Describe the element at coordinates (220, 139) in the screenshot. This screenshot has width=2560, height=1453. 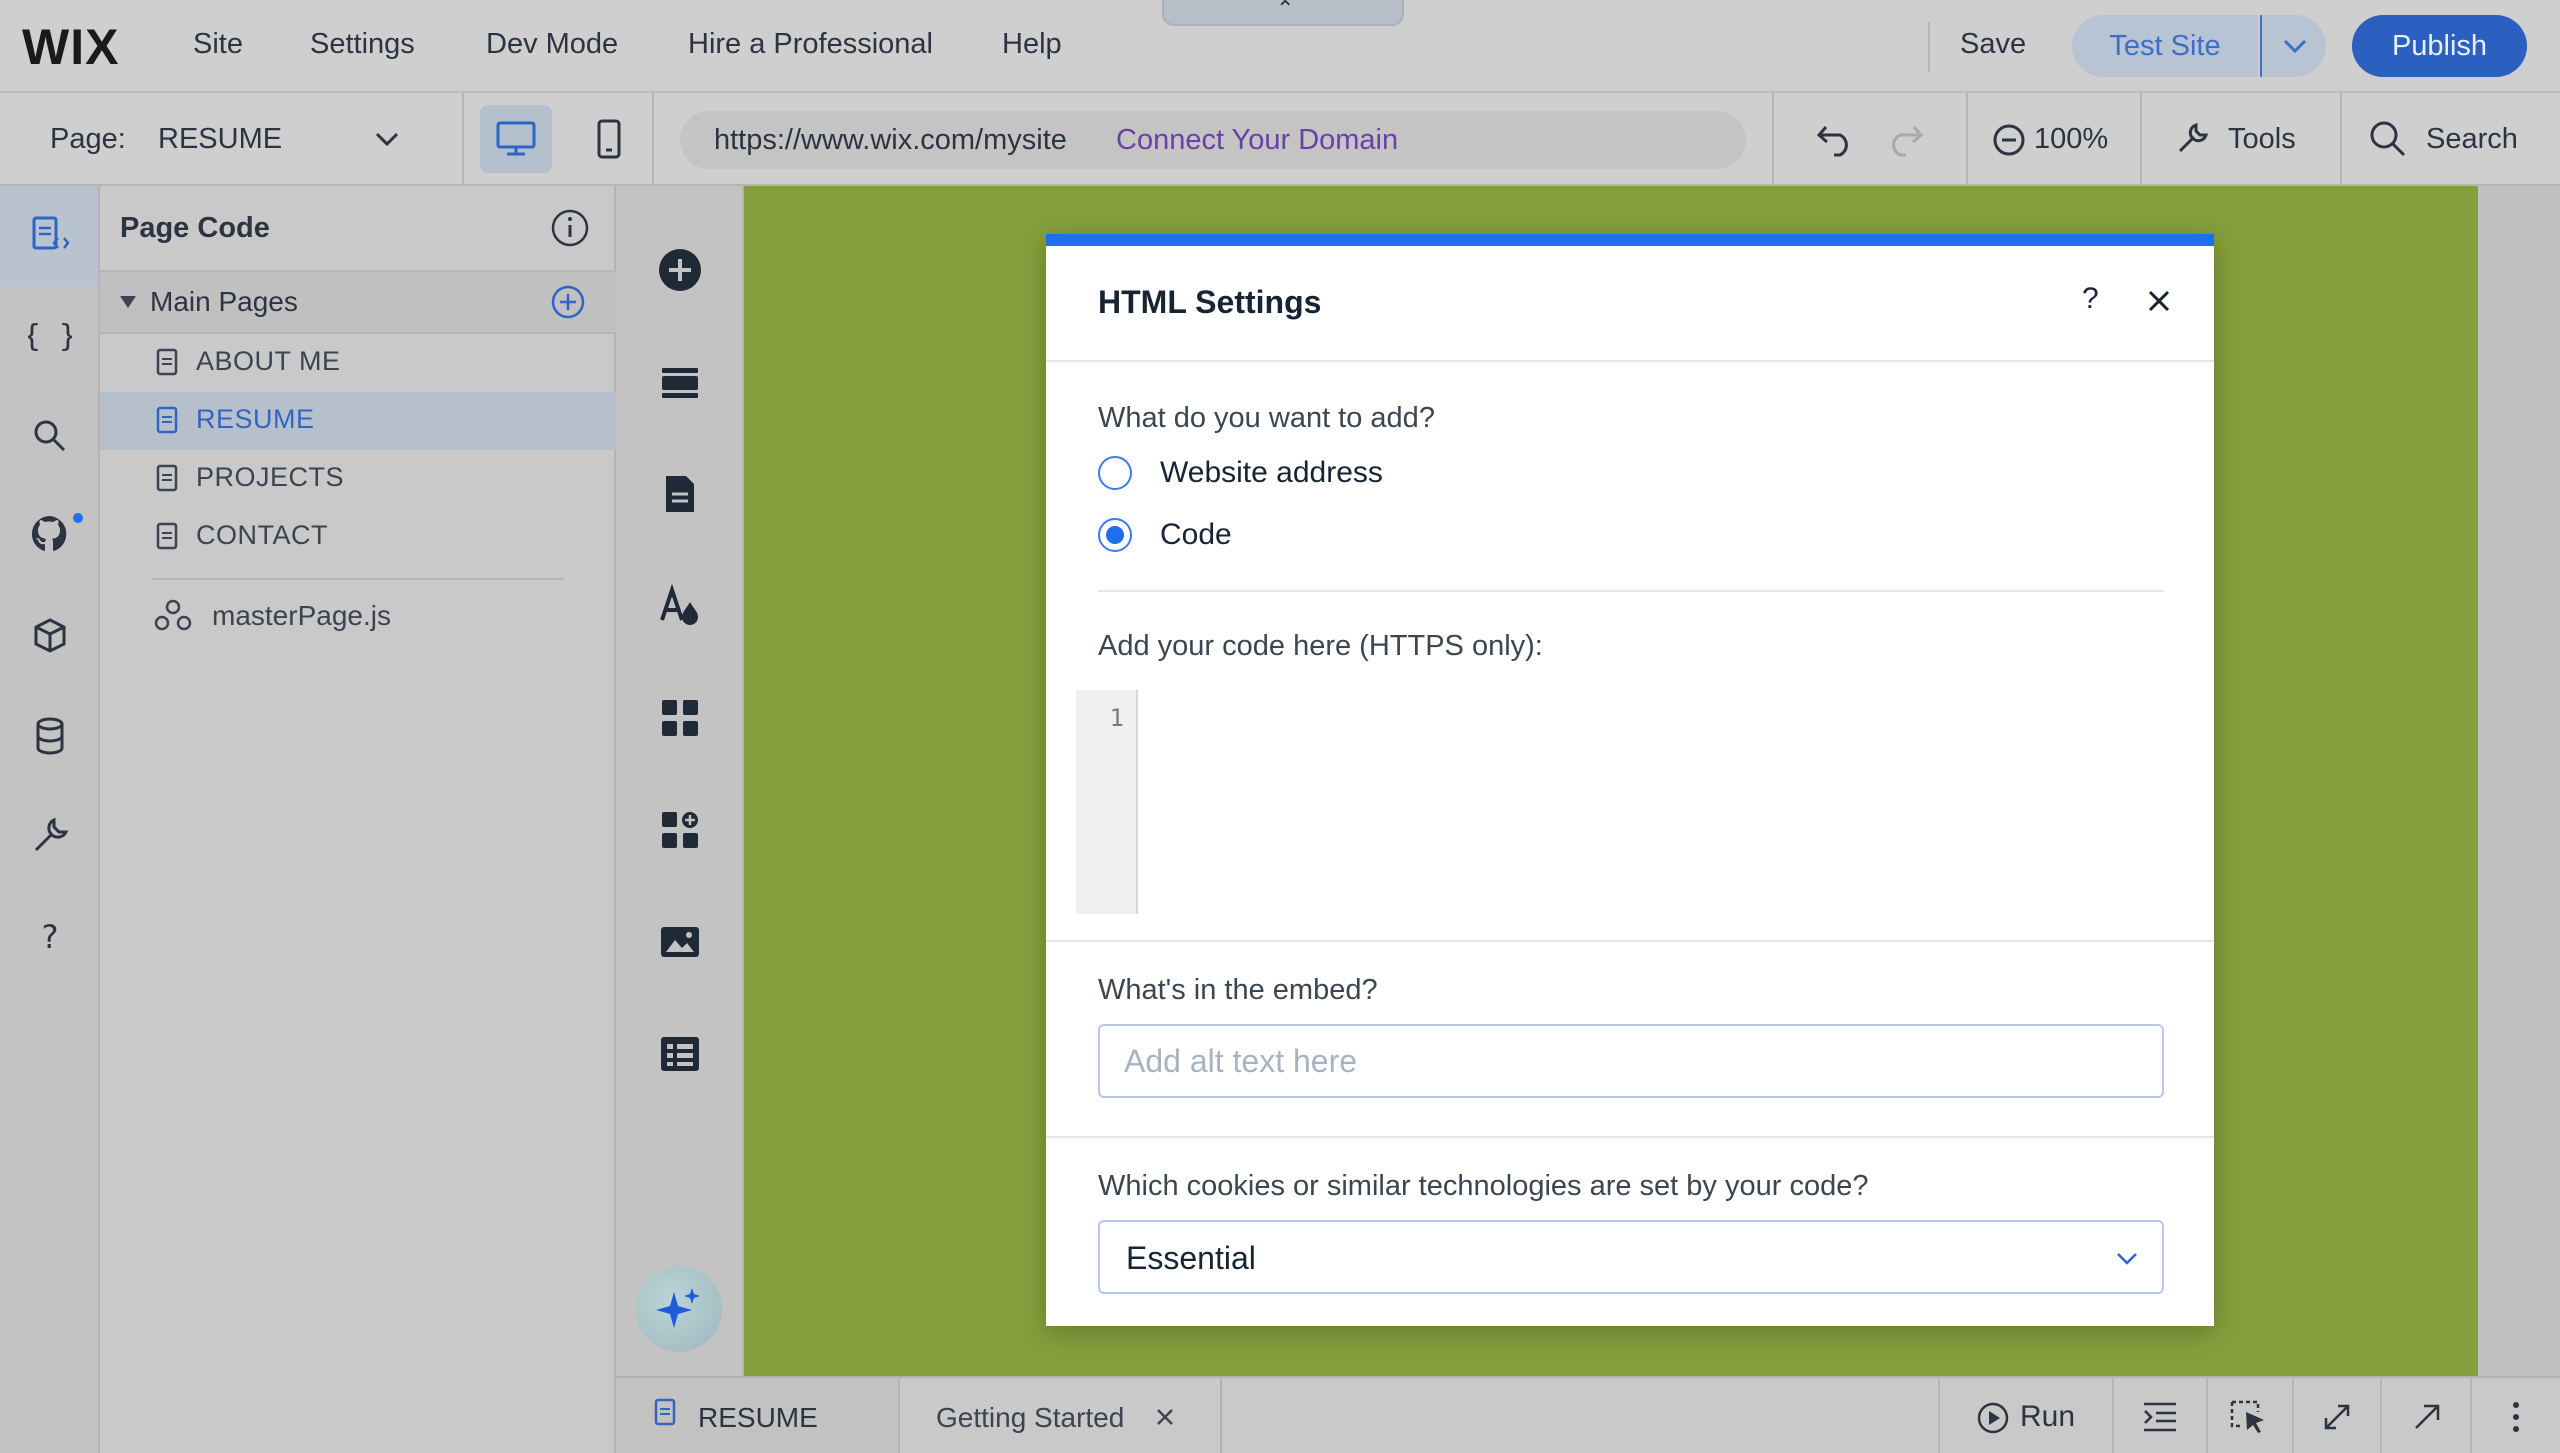
I see `page-selector: RESUME` at that location.